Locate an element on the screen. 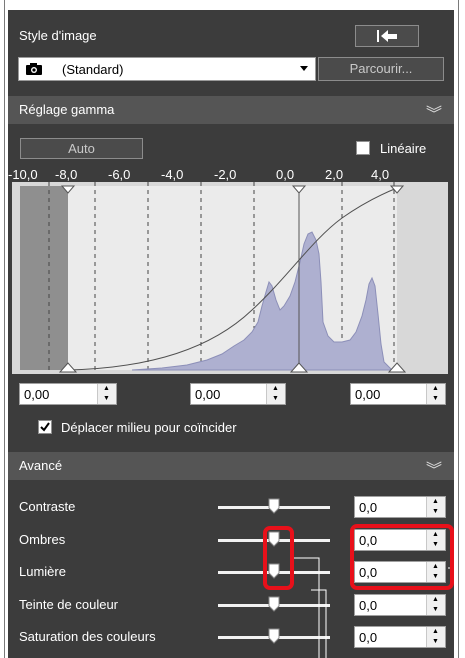 This screenshot has height=658, width=465. gamma-mid-input: 0,00 ▲ ▼ is located at coordinates (238, 394).